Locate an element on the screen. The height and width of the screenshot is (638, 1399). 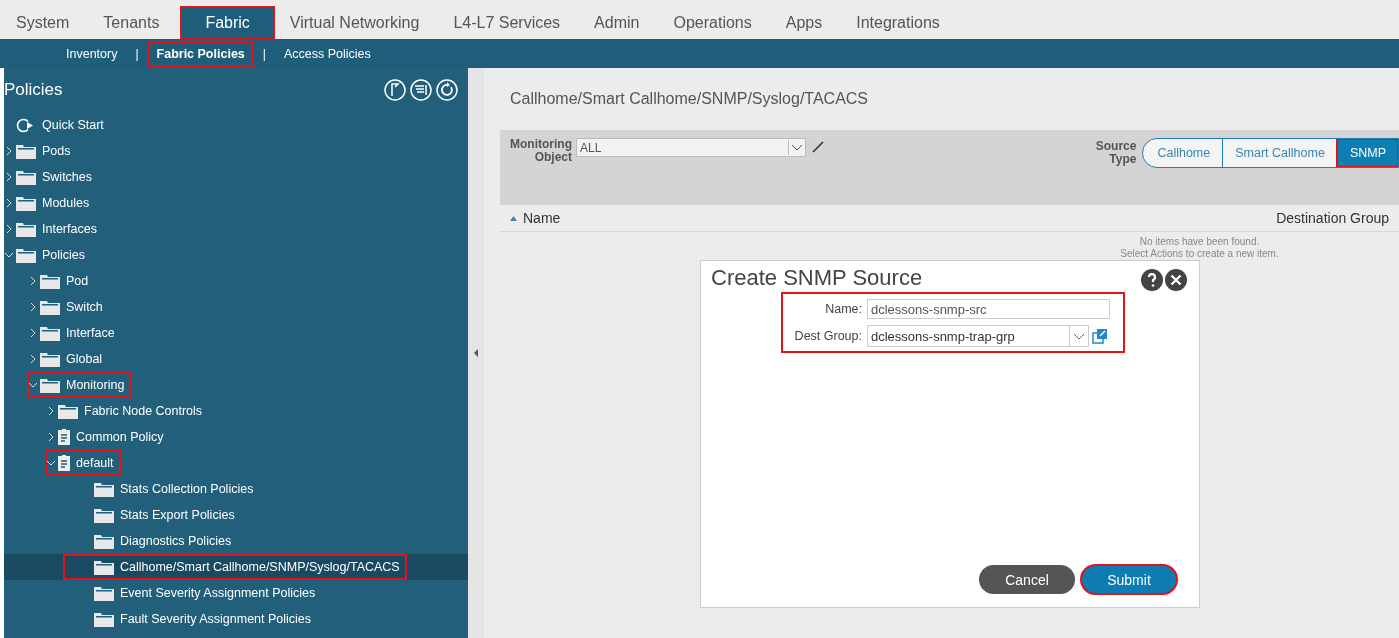
sort-ascending-icon is located at coordinates (513, 218).